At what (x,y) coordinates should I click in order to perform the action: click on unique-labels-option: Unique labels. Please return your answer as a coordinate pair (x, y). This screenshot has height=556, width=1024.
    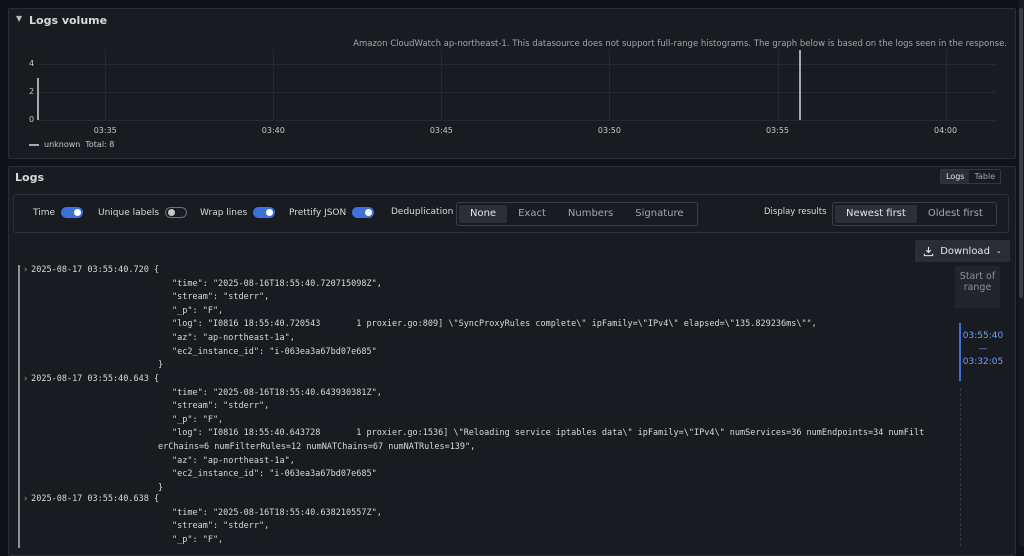
    Looking at the image, I should click on (143, 212).